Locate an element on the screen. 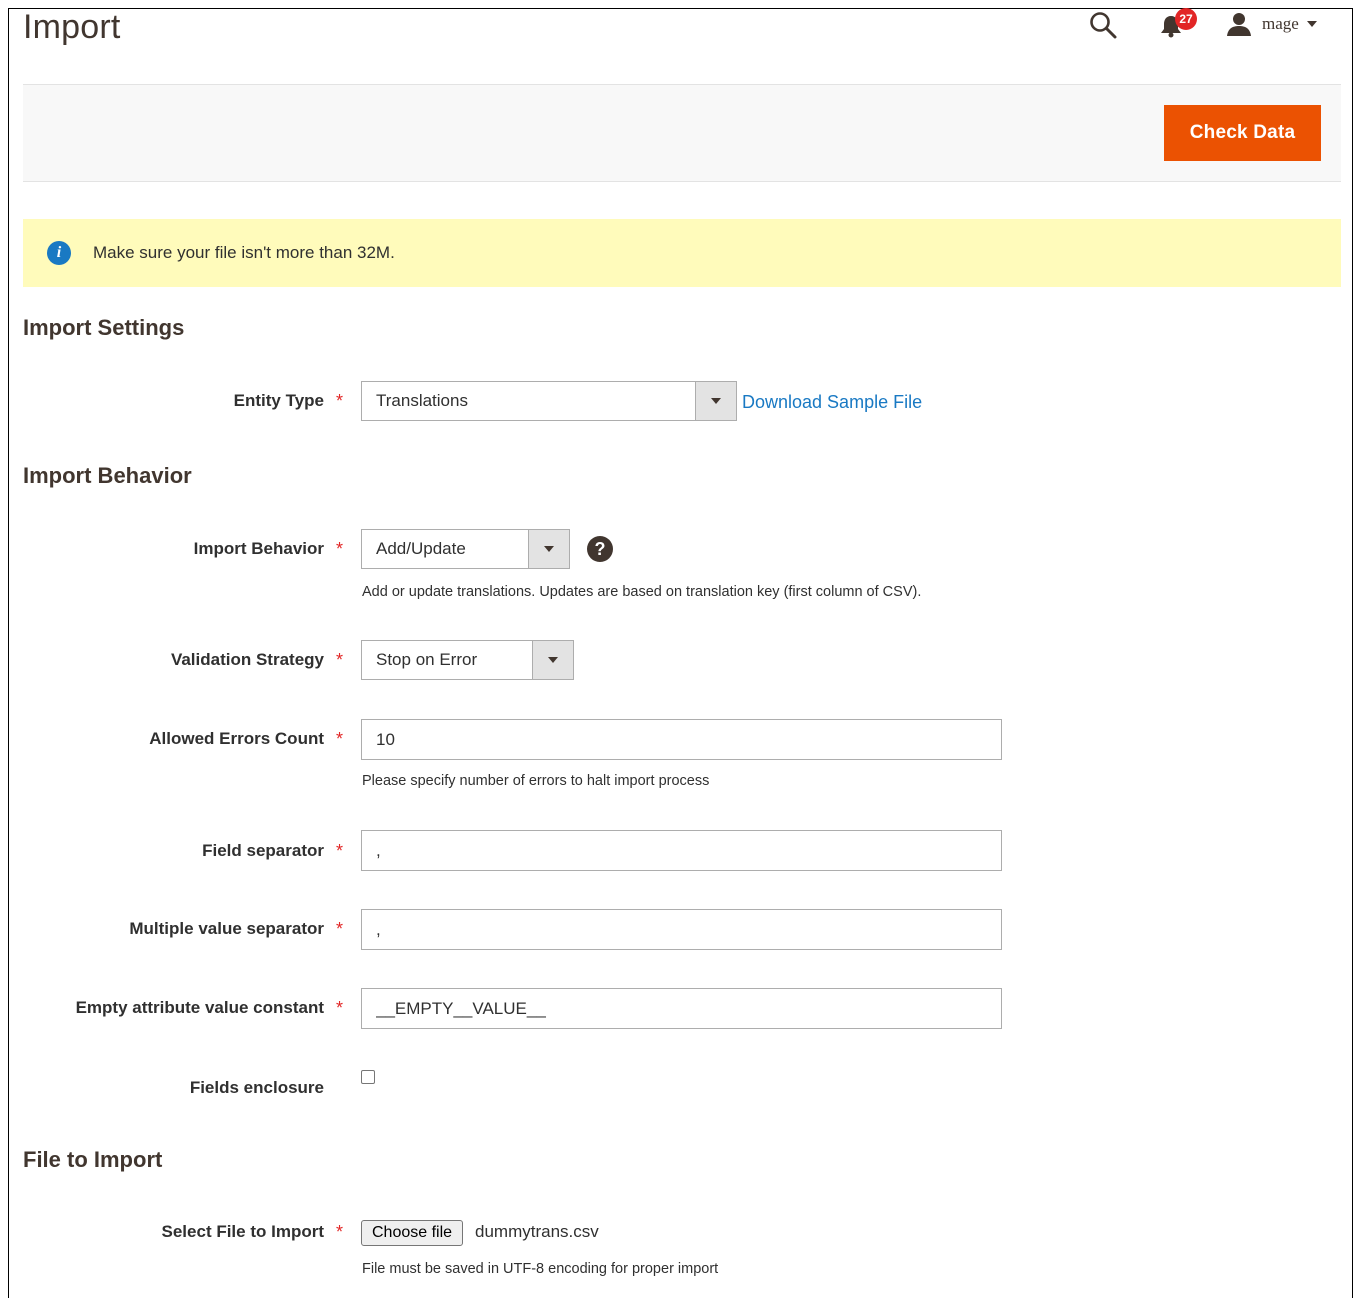 The image size is (1355, 1298). validation-strategy-label: Validation Strategy is located at coordinates (247, 659).